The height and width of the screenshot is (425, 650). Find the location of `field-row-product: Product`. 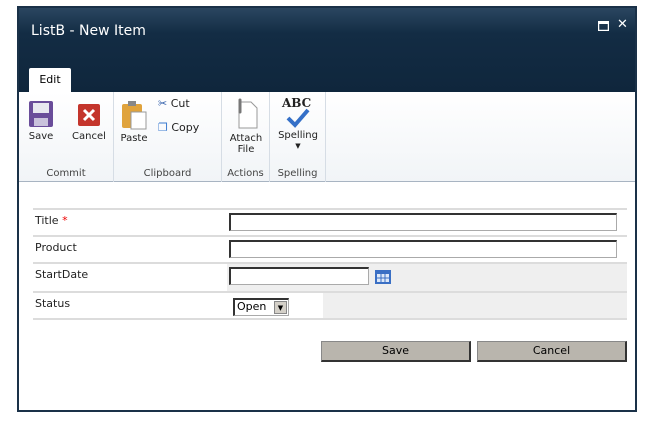

field-row-product: Product is located at coordinates (330, 248).